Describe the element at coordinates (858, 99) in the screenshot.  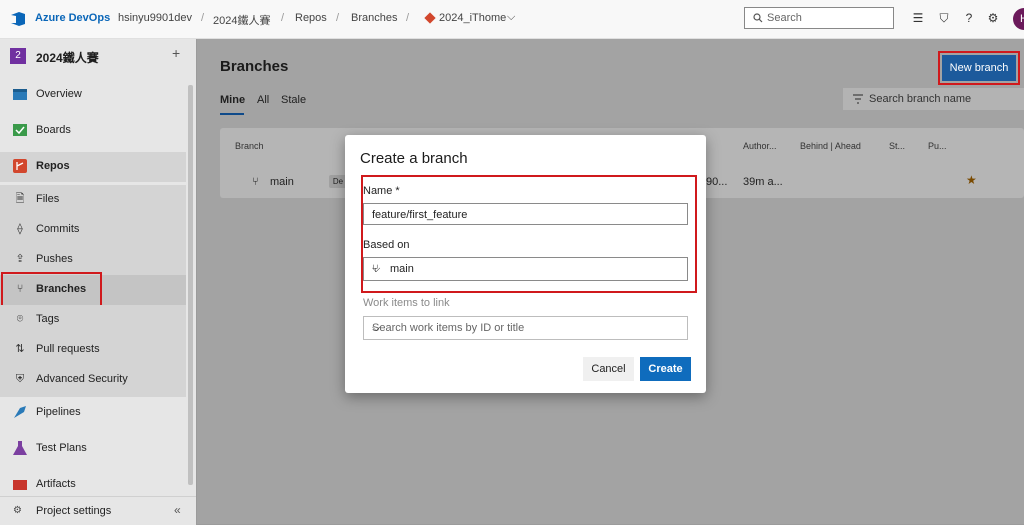
I see `filter-icon` at that location.